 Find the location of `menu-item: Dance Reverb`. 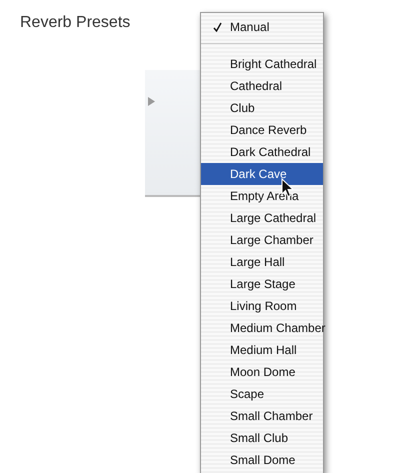

menu-item: Dance Reverb is located at coordinates (262, 130).